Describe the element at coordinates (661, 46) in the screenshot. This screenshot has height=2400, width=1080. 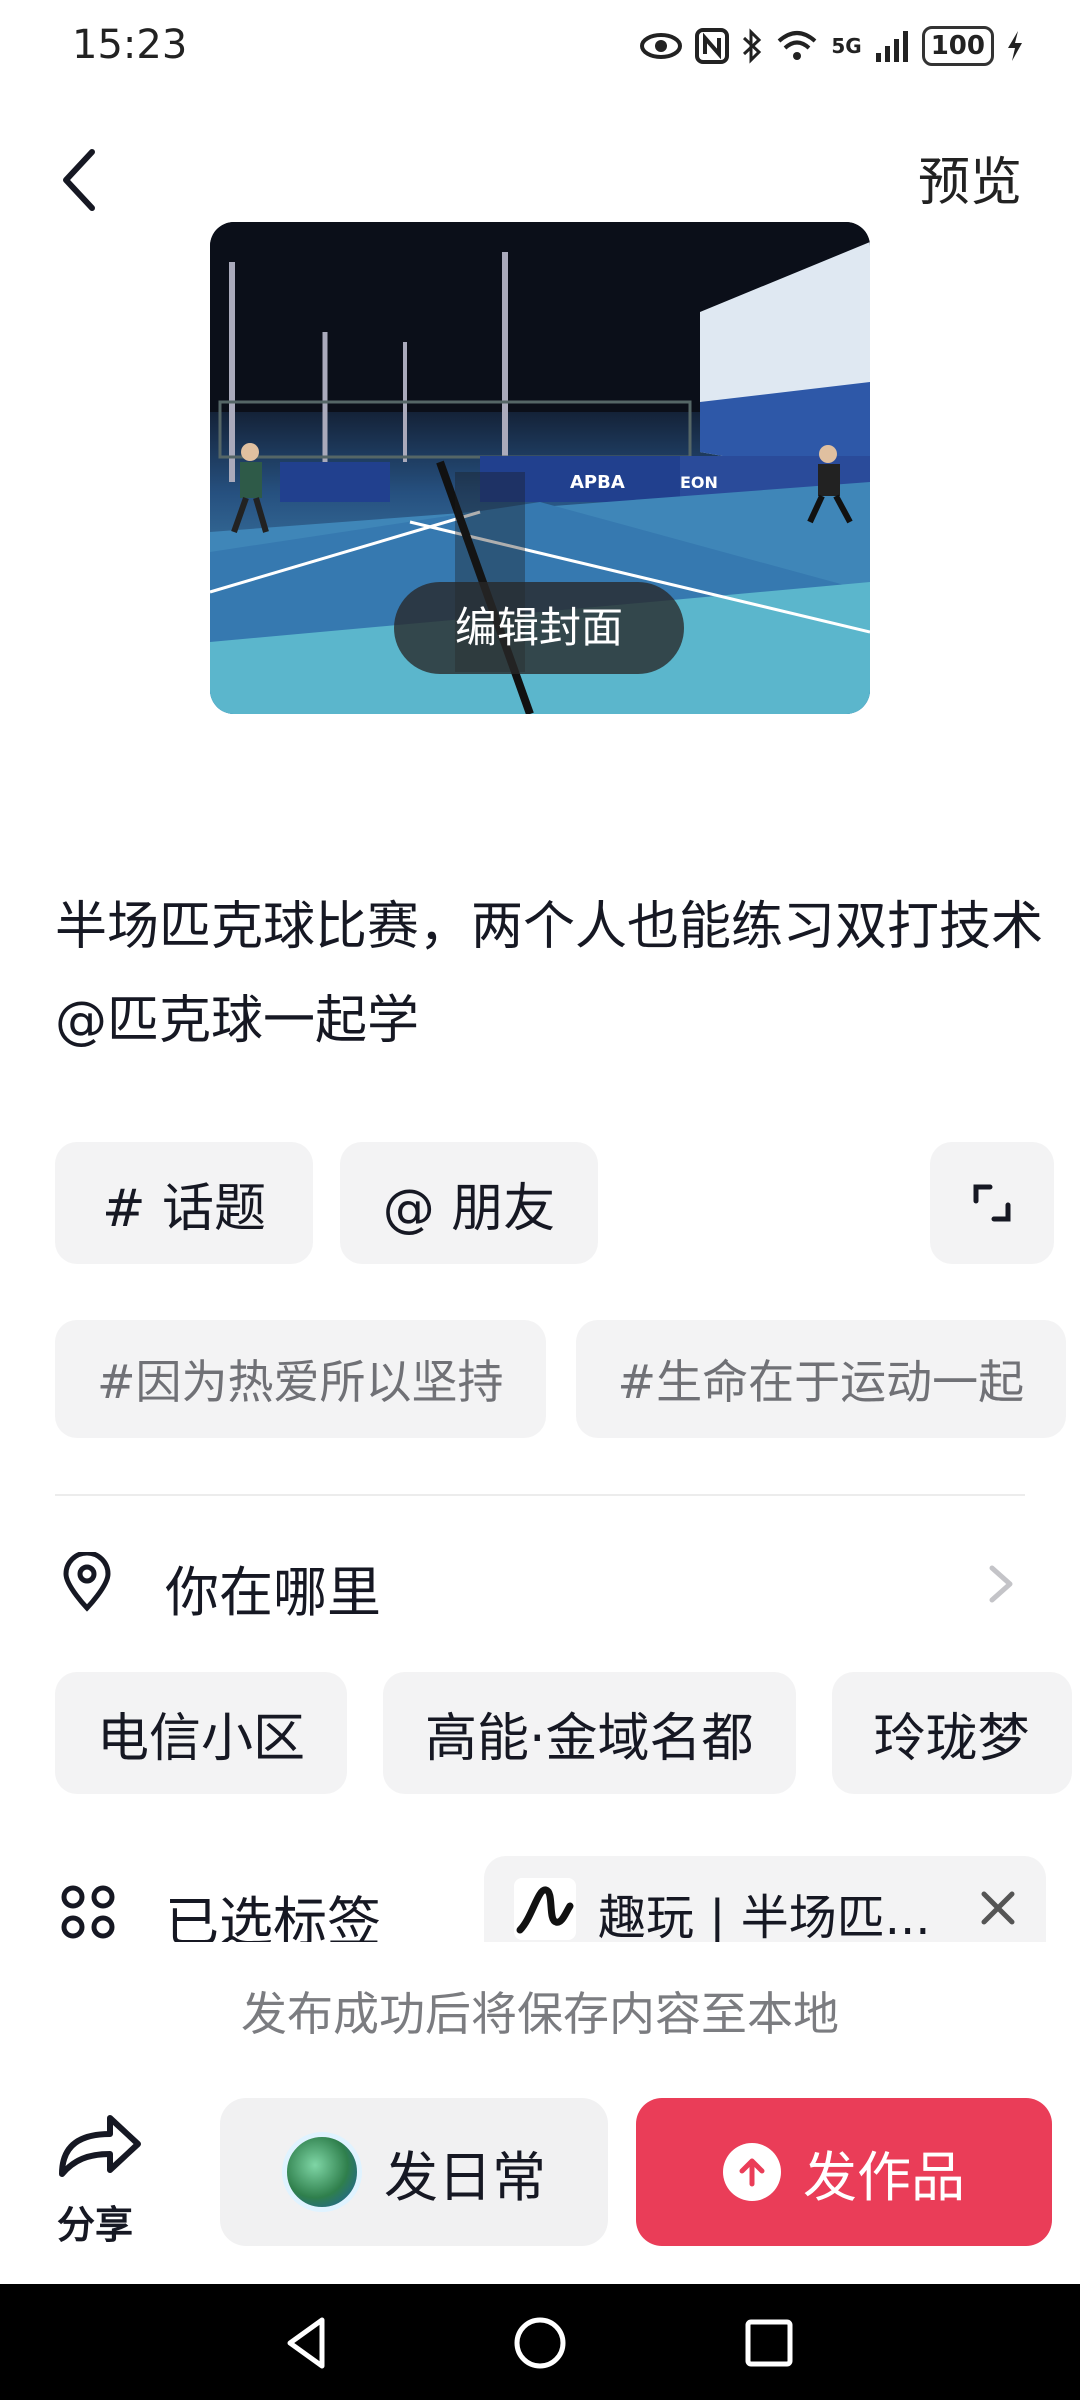
I see `eye-icon` at that location.